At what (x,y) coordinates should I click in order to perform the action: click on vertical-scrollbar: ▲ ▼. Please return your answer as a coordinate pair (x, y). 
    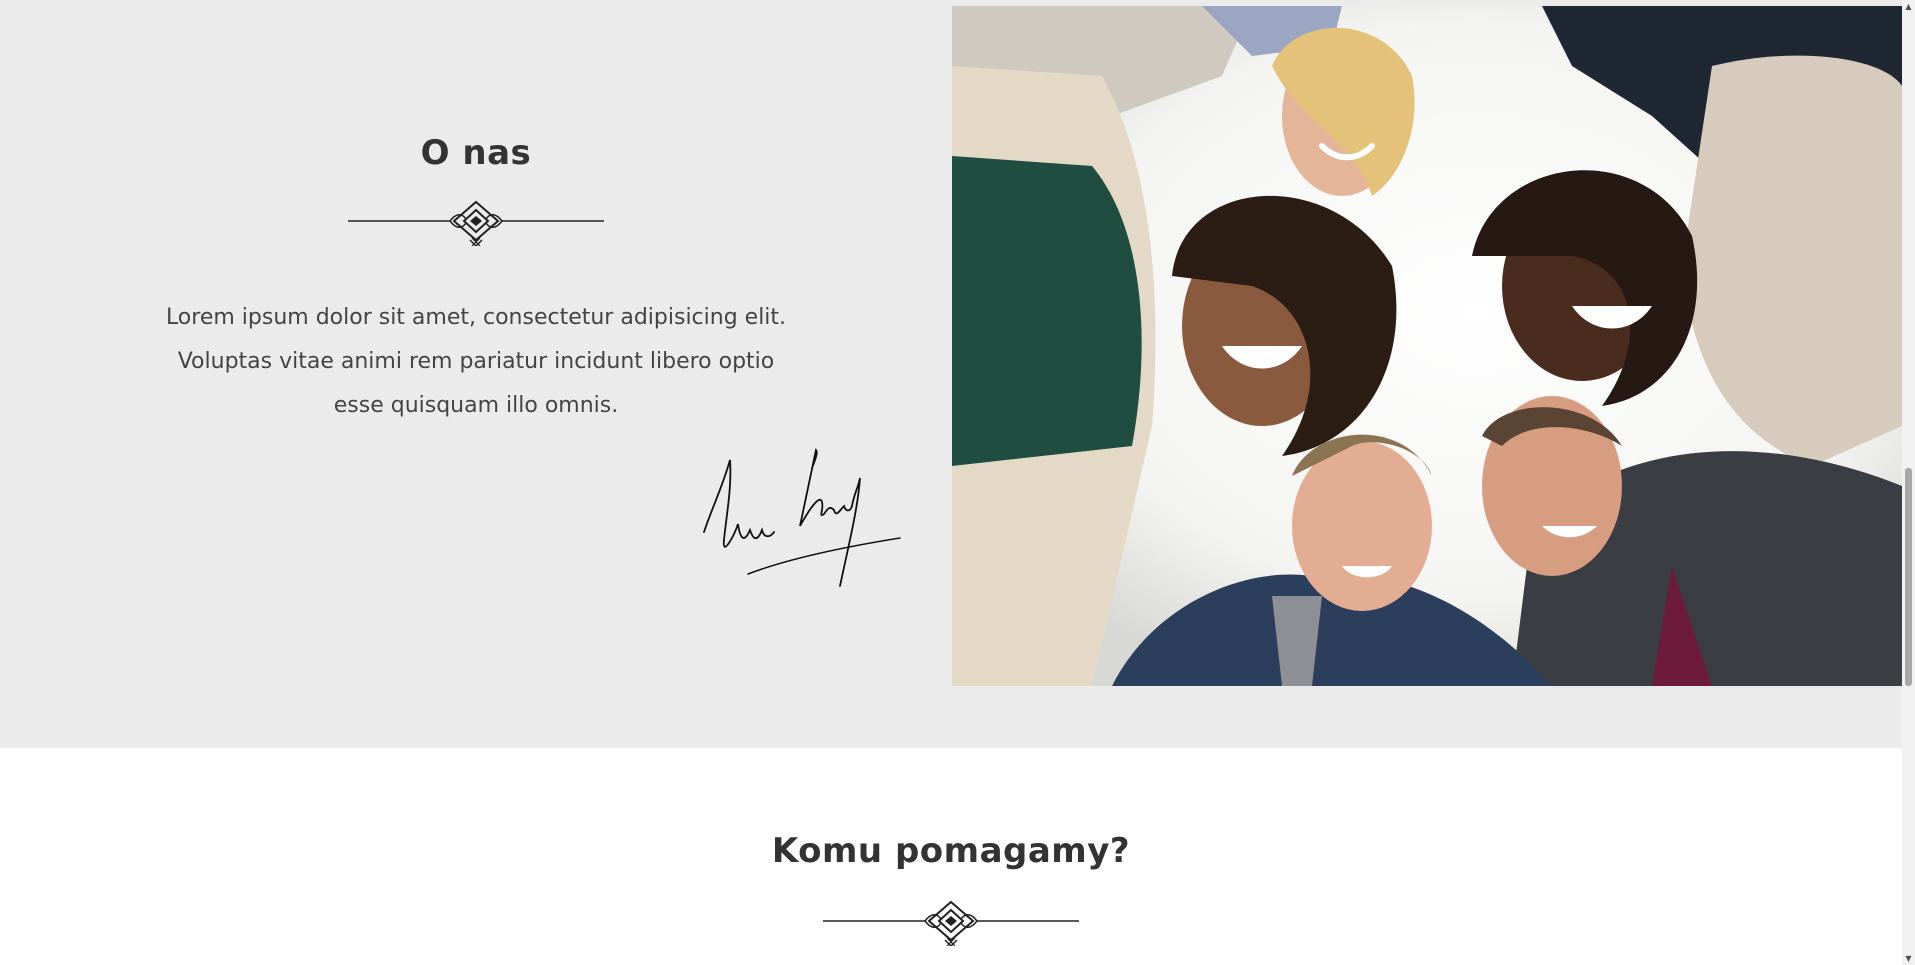
    Looking at the image, I should click on (1908, 482).